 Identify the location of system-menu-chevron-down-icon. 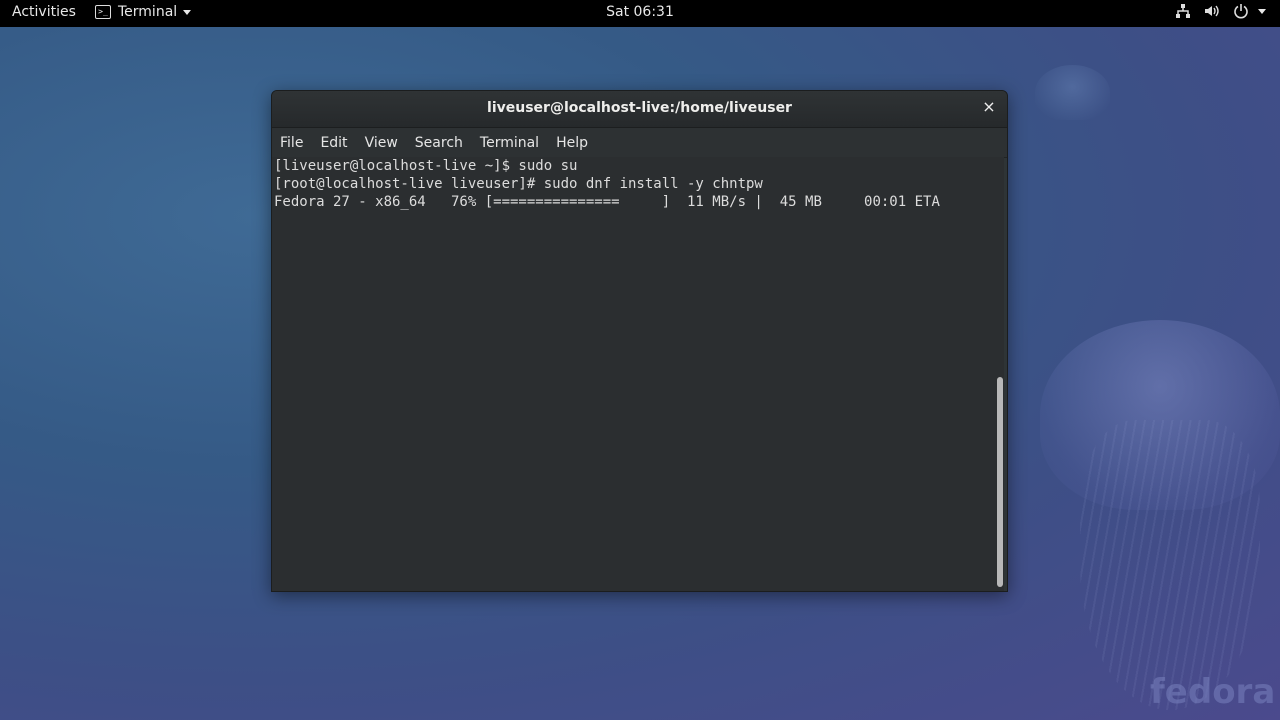
(1262, 11).